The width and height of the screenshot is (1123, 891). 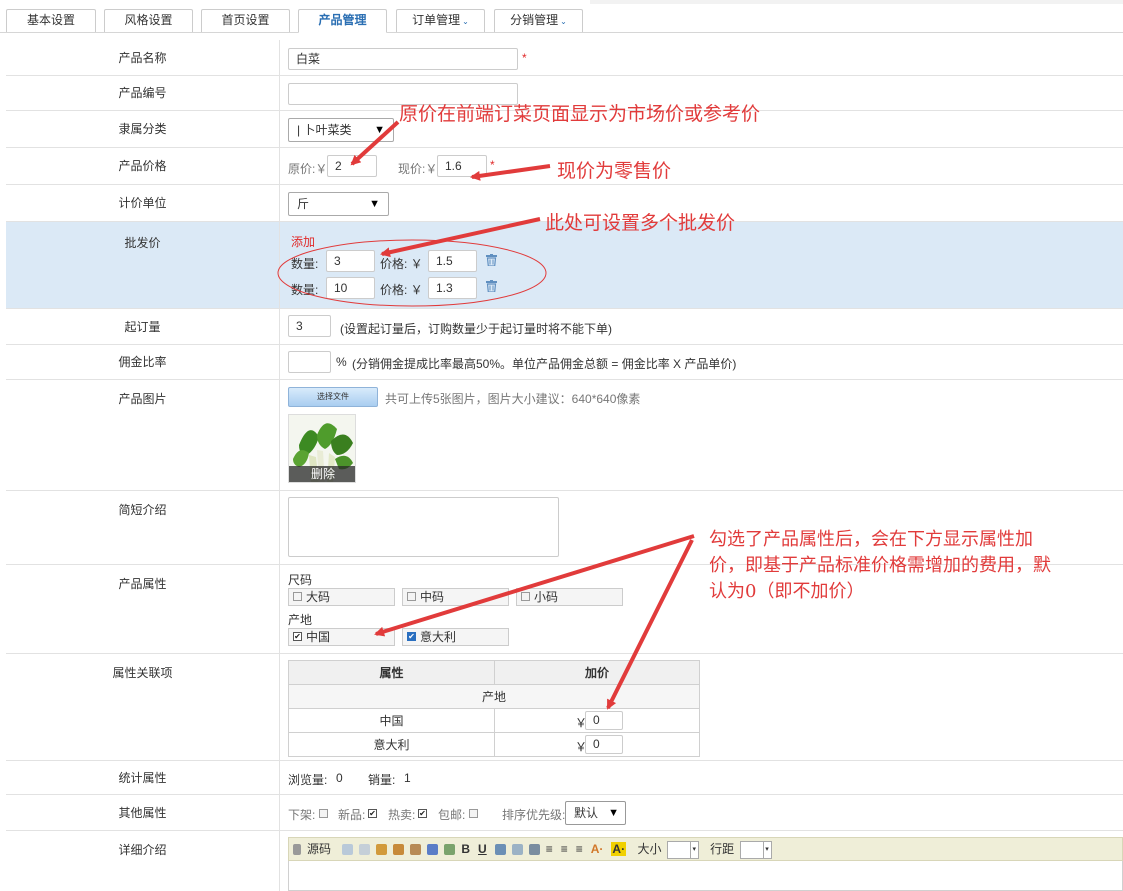 What do you see at coordinates (787, 591) in the screenshot?
I see `annotation-attributes-line3: 认为0（即不加价）` at bounding box center [787, 591].